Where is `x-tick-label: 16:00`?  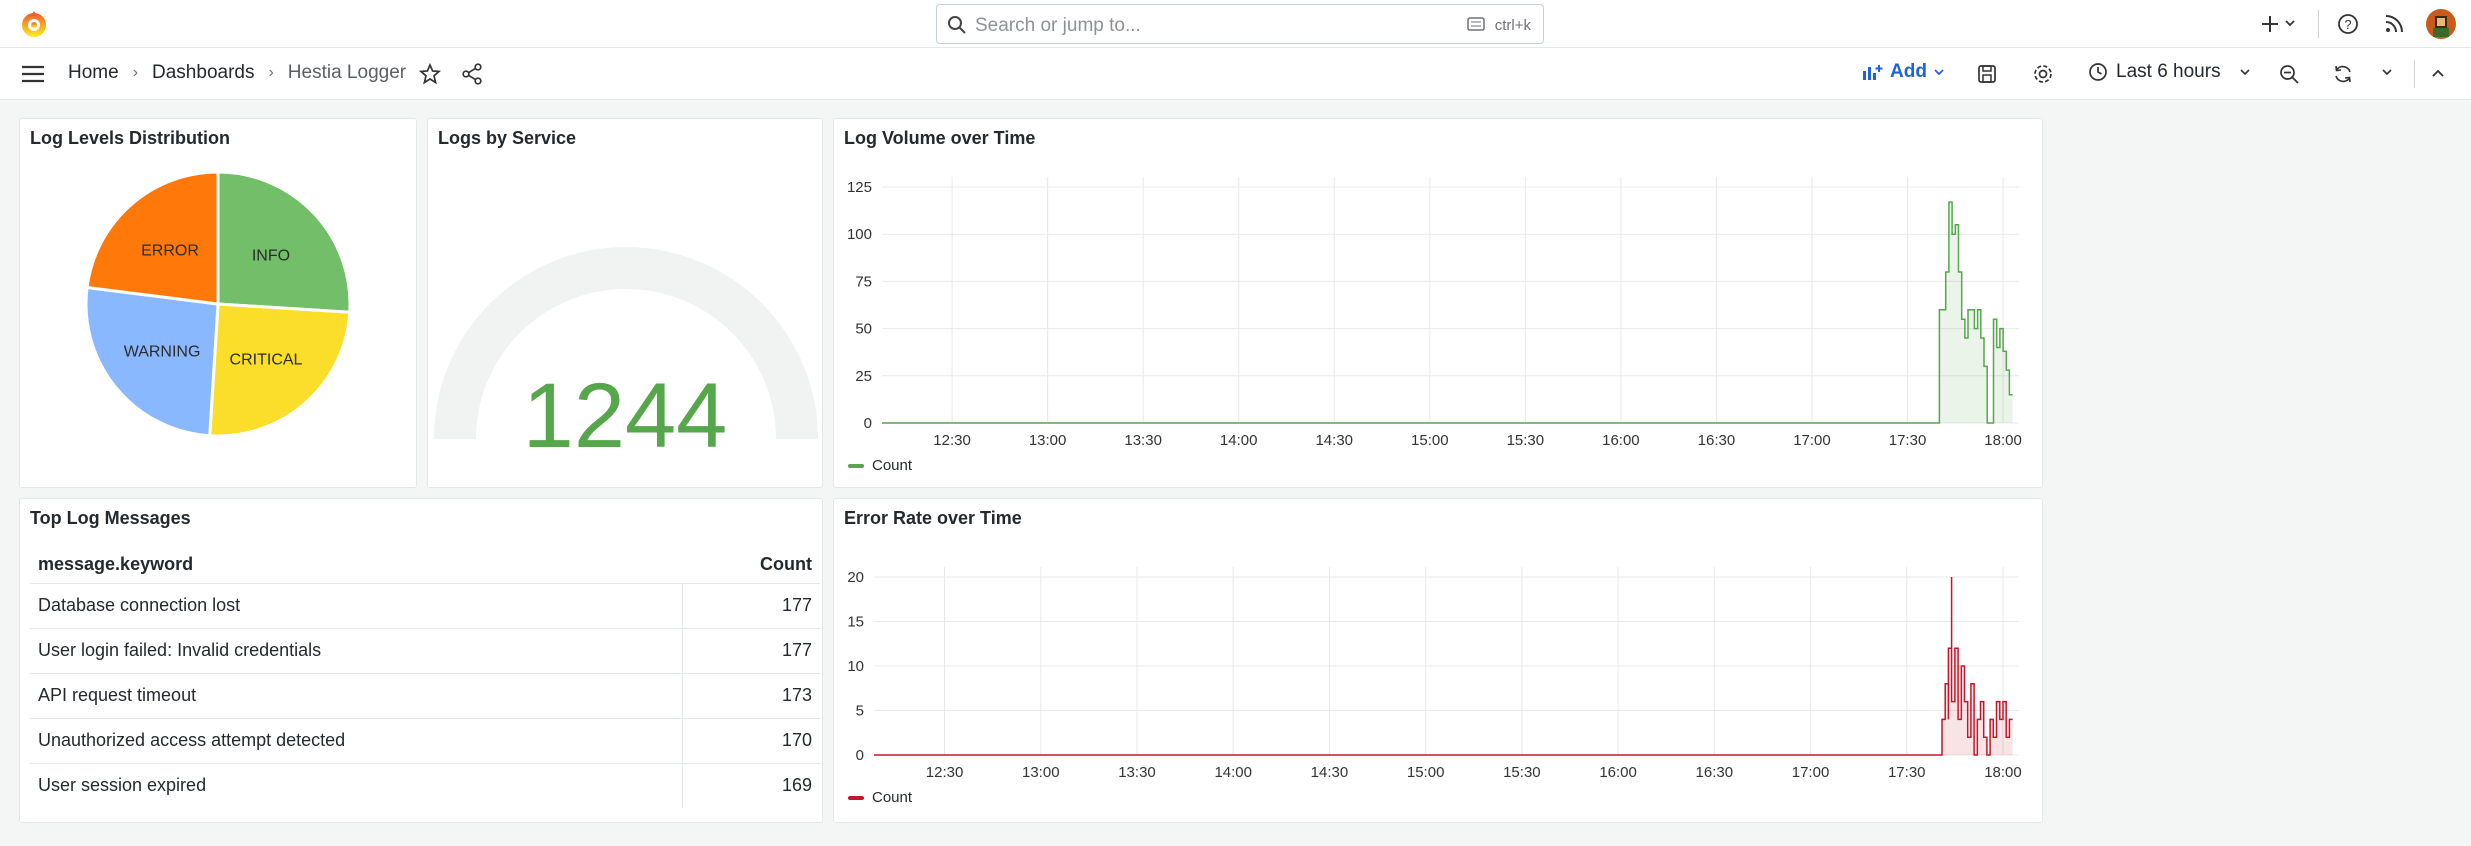 x-tick-label: 16:00 is located at coordinates (1621, 440).